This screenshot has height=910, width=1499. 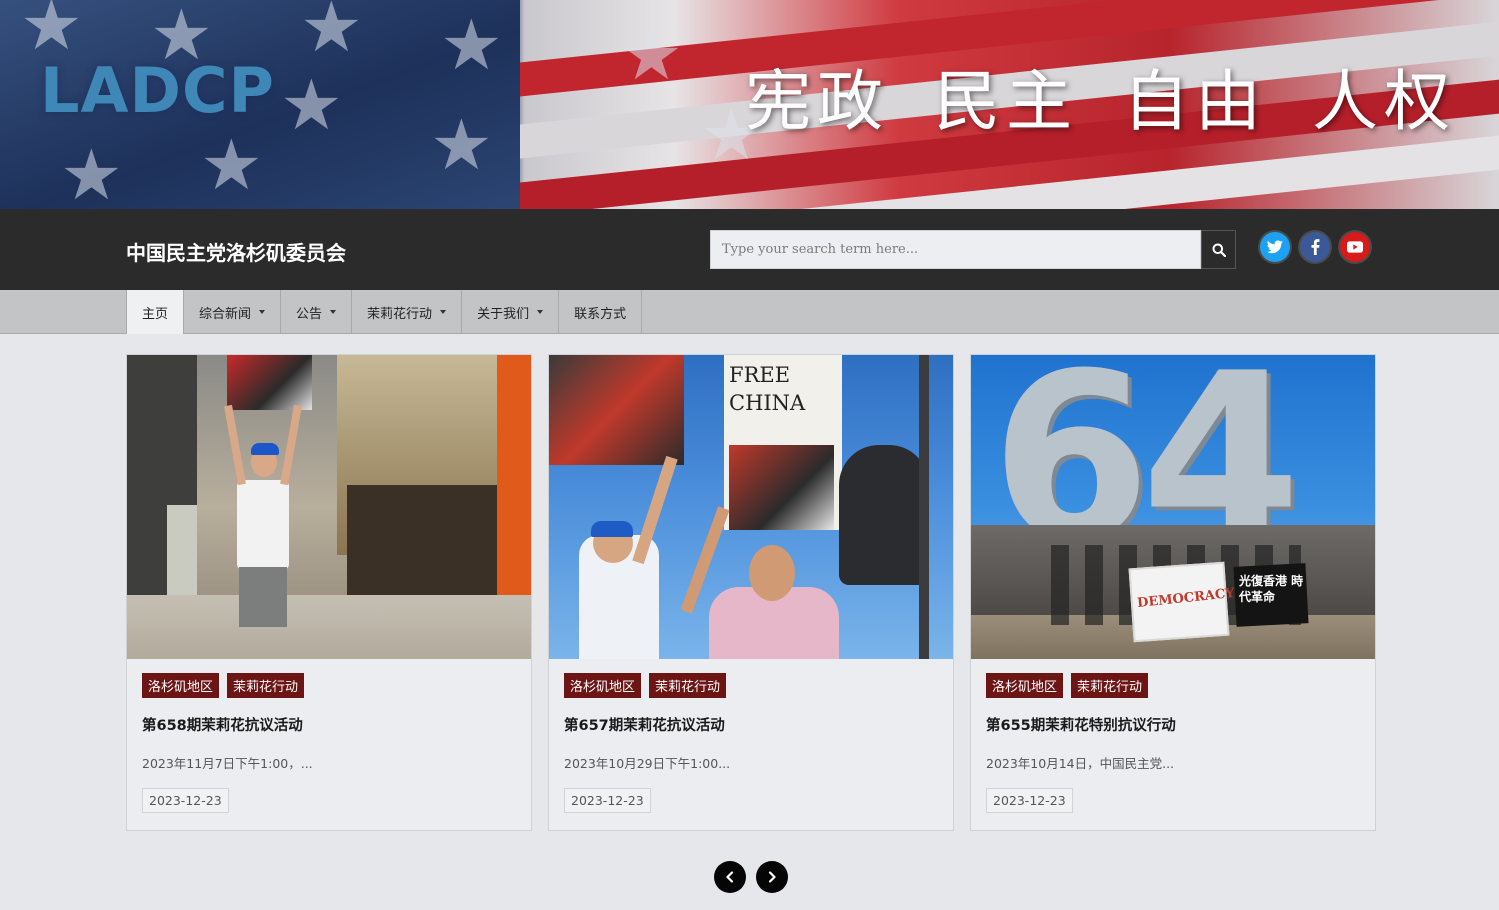 I want to click on photo-person-head, so click(x=772, y=573).